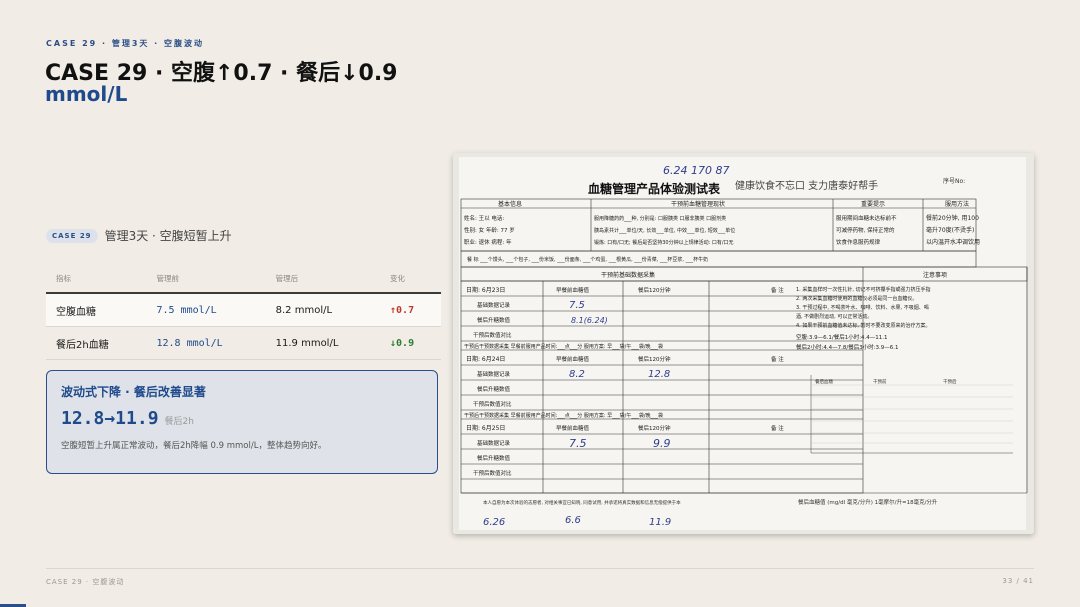  Describe the element at coordinates (660, 522) in the screenshot. I see `form-bottom-c: 11.9` at that location.